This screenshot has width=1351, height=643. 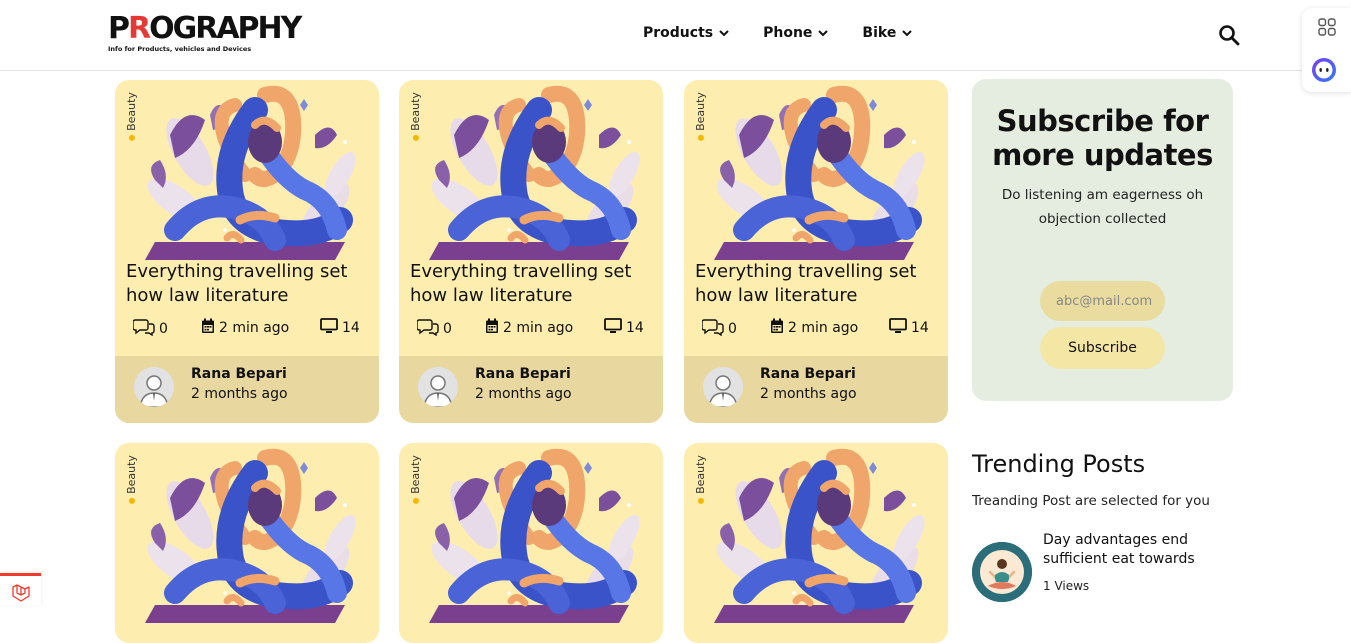 I want to click on apps-grid-icon, so click(x=1327, y=27).